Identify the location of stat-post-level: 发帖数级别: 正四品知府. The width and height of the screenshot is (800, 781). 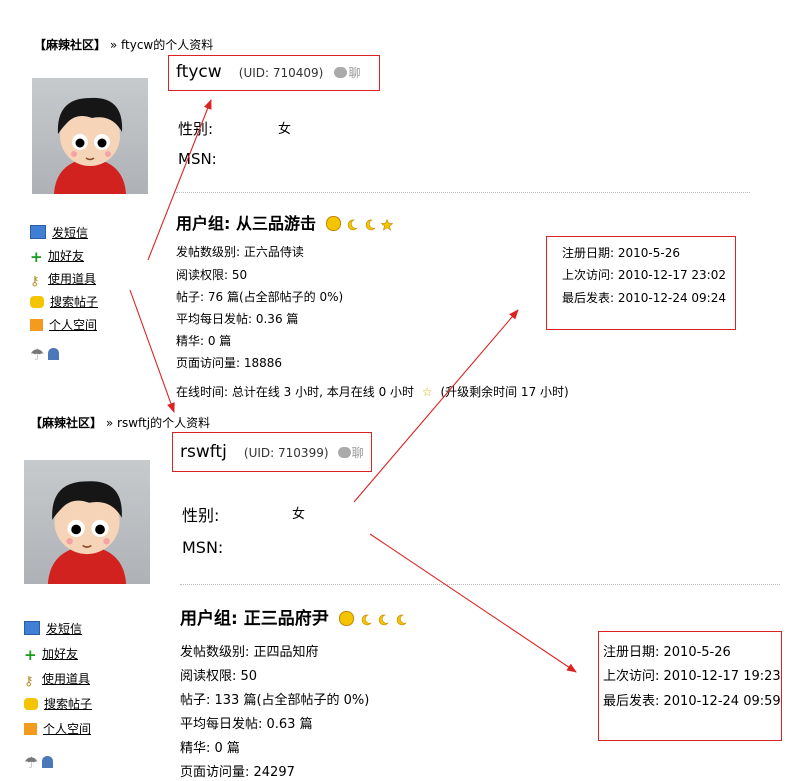
(249, 652).